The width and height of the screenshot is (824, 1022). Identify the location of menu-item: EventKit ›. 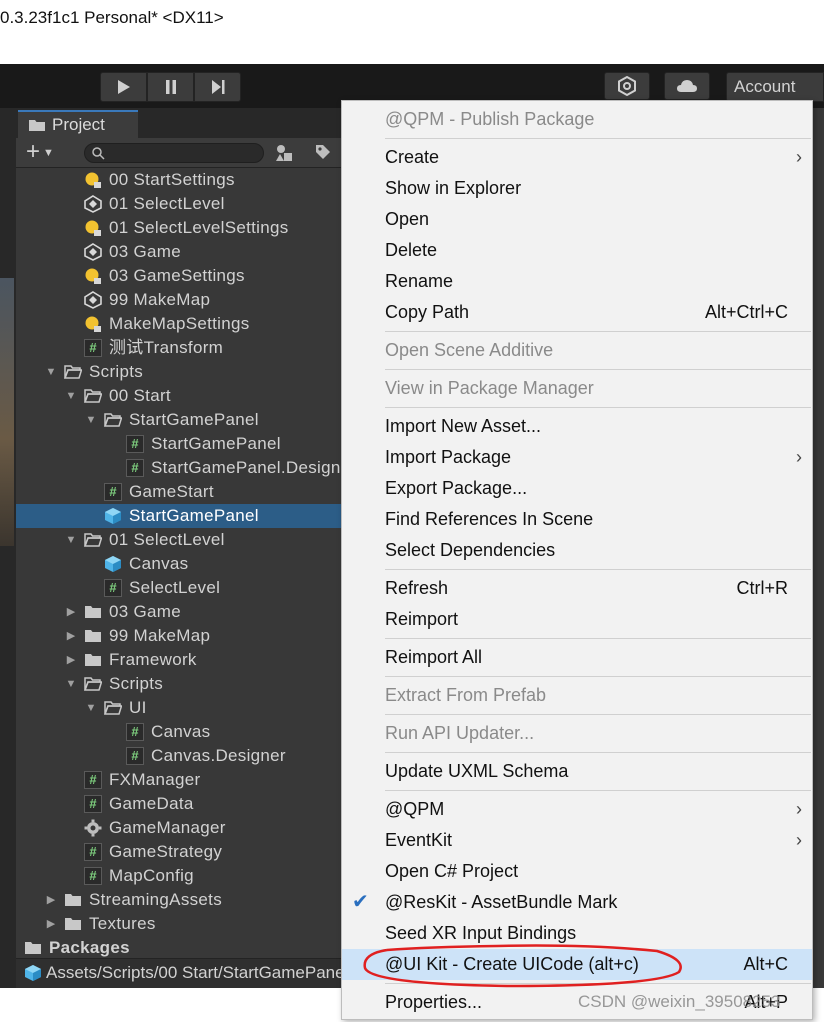
(577, 840).